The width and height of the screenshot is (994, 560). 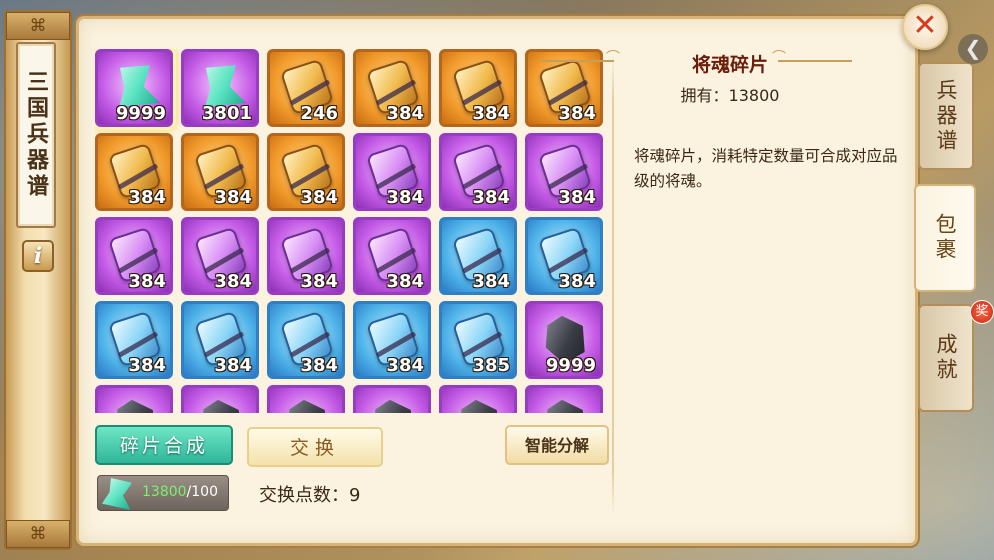 What do you see at coordinates (310, 495) in the screenshot?
I see `exchange-points: 交换点数：9` at bounding box center [310, 495].